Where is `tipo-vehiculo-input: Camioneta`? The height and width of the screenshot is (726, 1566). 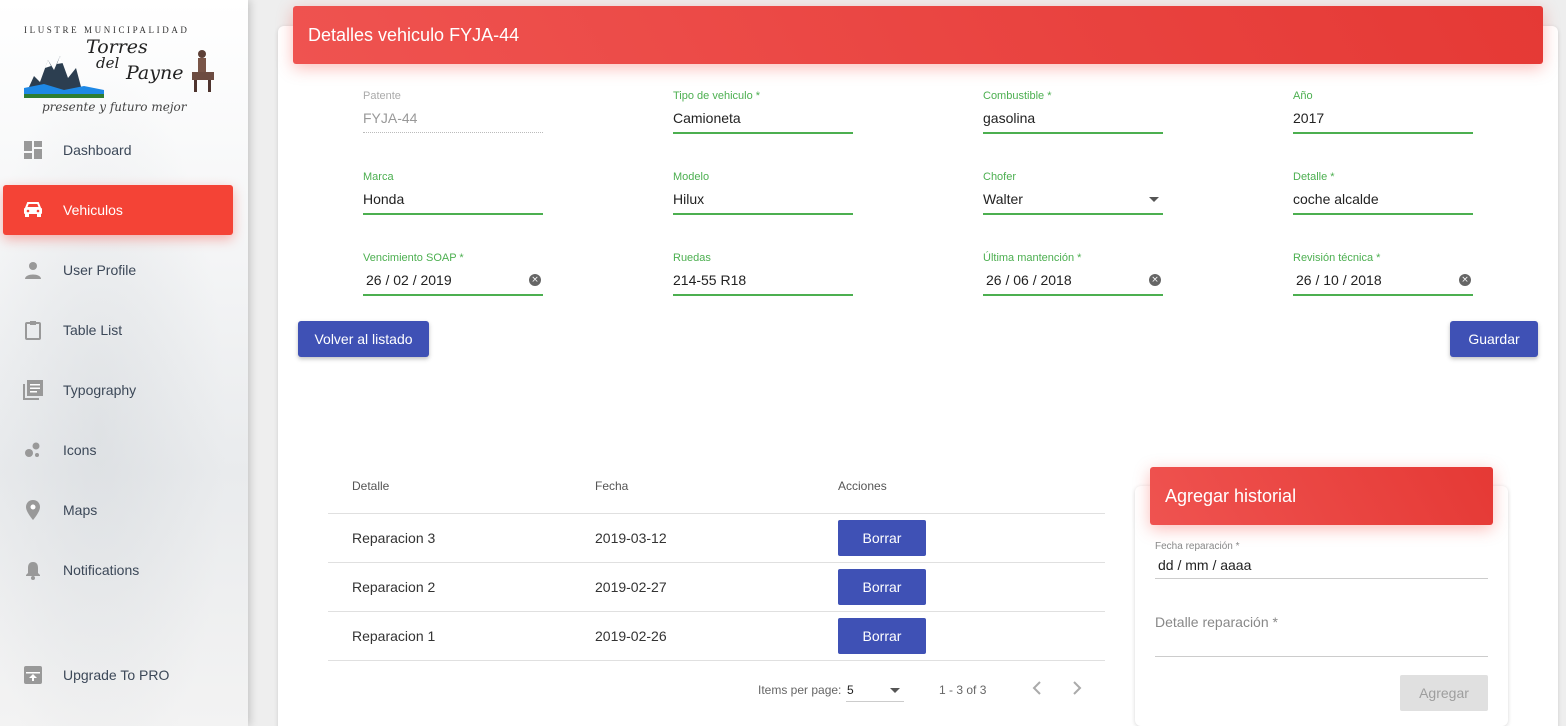 tipo-vehiculo-input: Camioneta is located at coordinates (763, 119).